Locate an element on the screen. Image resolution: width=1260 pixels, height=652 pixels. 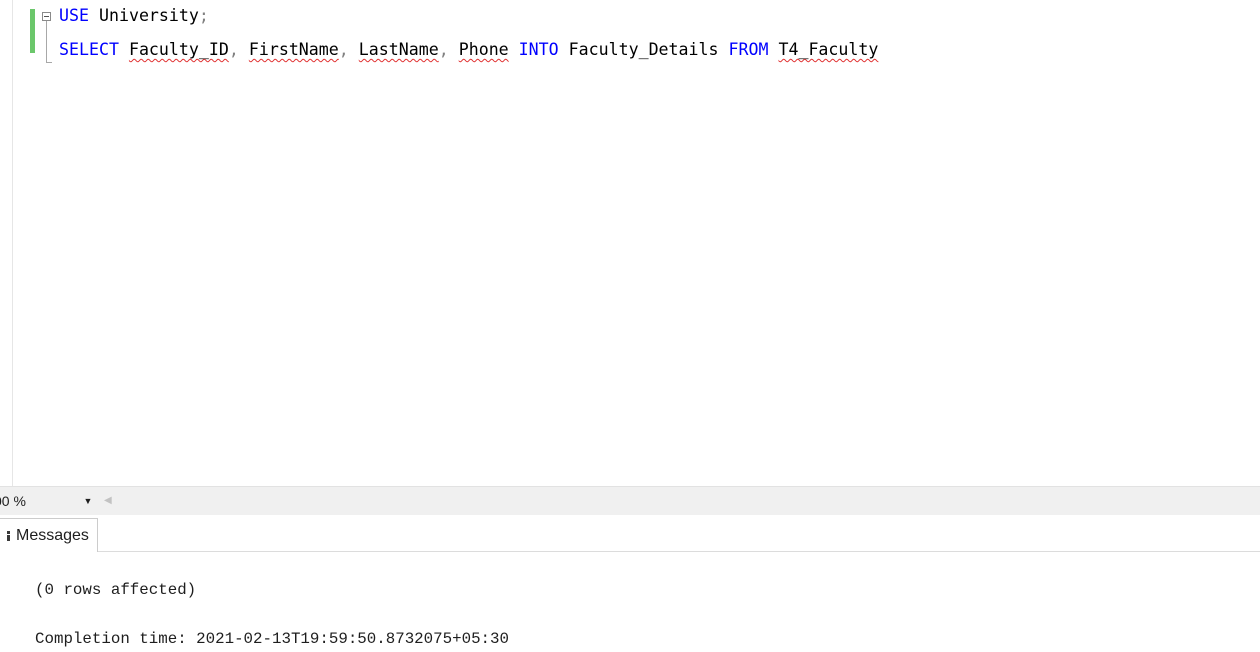
outline-guide-end is located at coordinates (49, 62).